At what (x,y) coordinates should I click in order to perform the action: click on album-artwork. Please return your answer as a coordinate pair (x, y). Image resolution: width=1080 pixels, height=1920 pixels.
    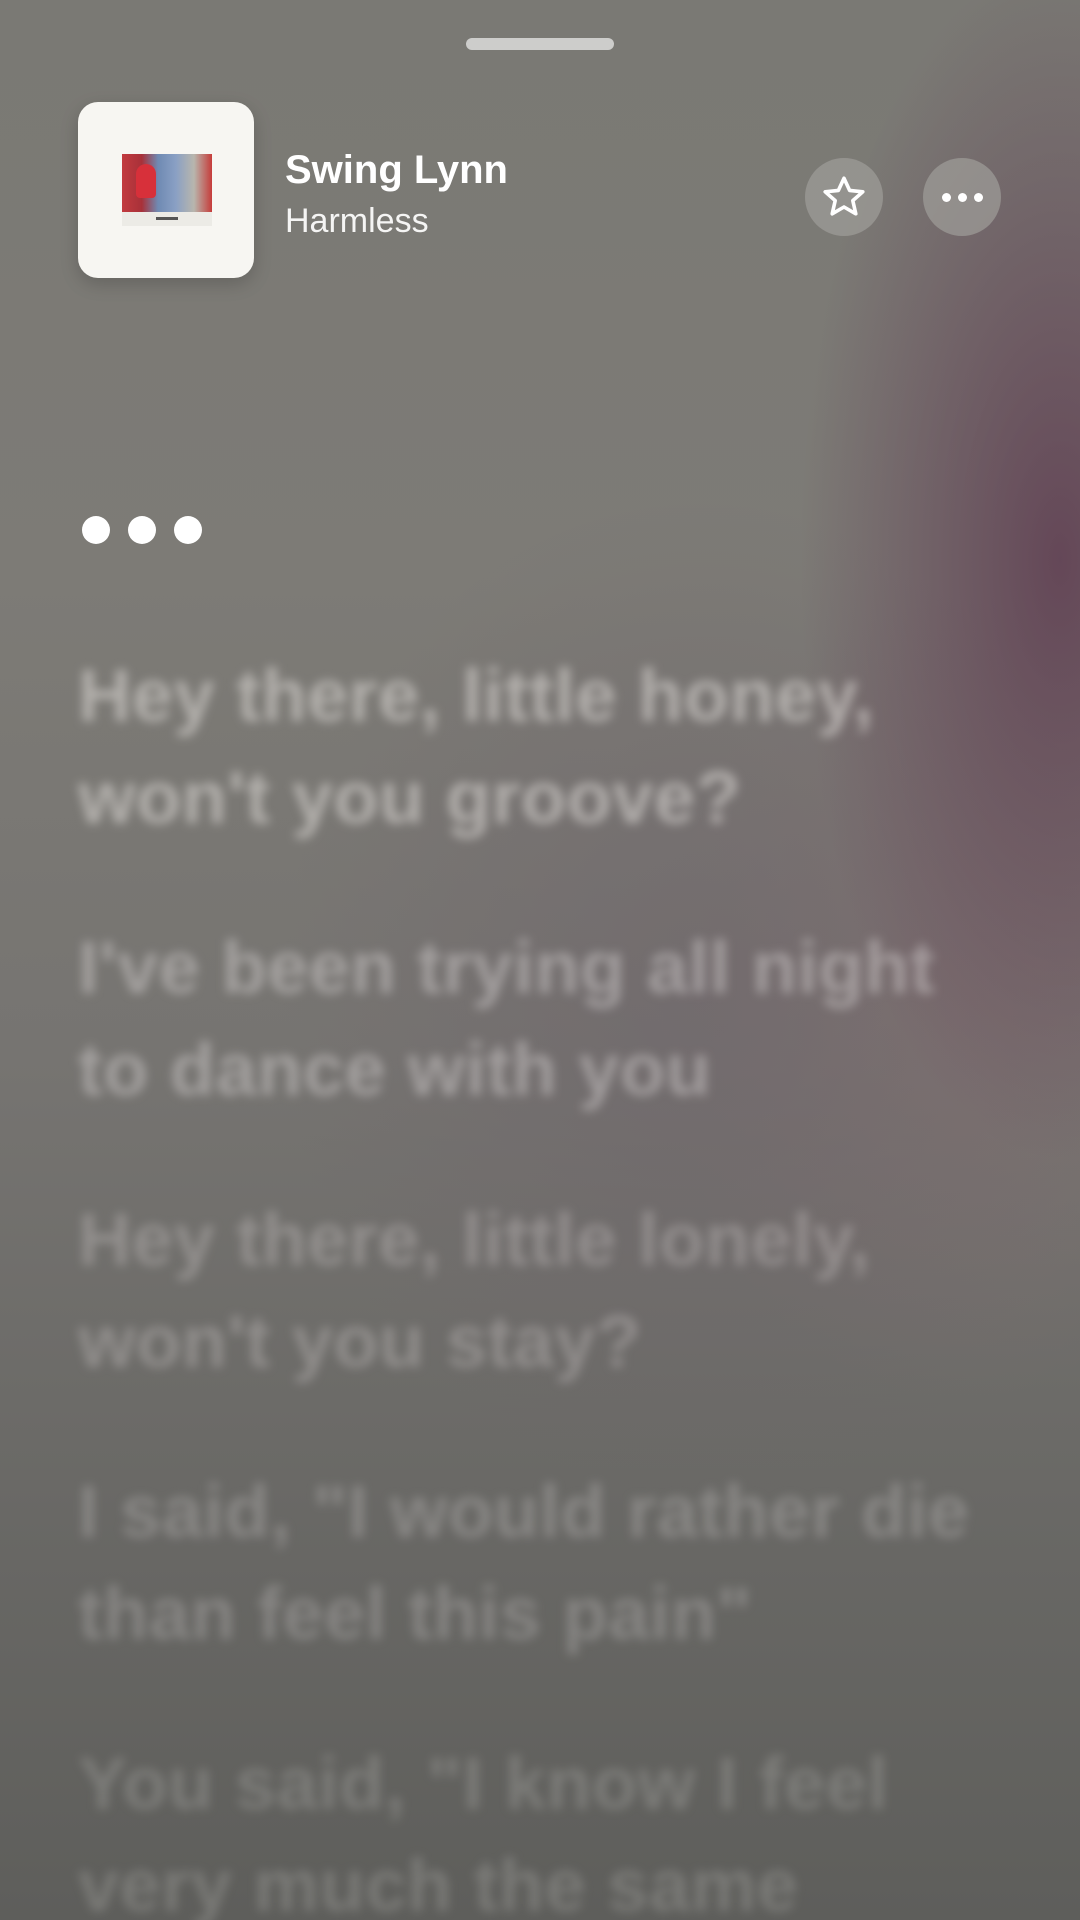
    Looking at the image, I should click on (166, 190).